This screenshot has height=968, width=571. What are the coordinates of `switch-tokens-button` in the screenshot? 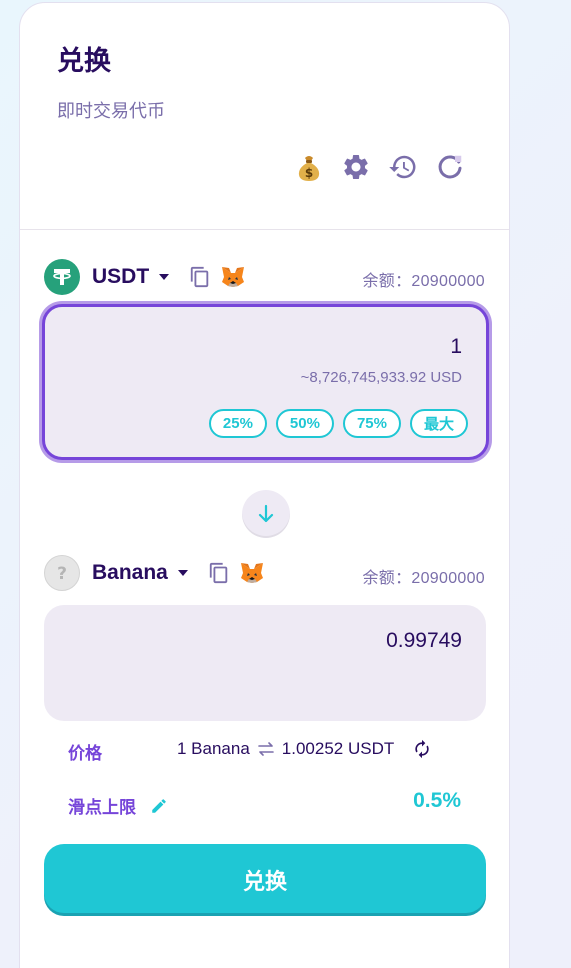 It's located at (266, 514).